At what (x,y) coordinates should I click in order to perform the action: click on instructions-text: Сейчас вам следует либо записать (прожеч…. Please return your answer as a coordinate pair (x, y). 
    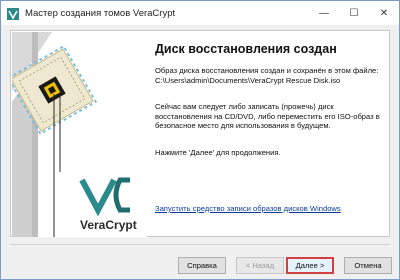
    Looking at the image, I should click on (267, 116).